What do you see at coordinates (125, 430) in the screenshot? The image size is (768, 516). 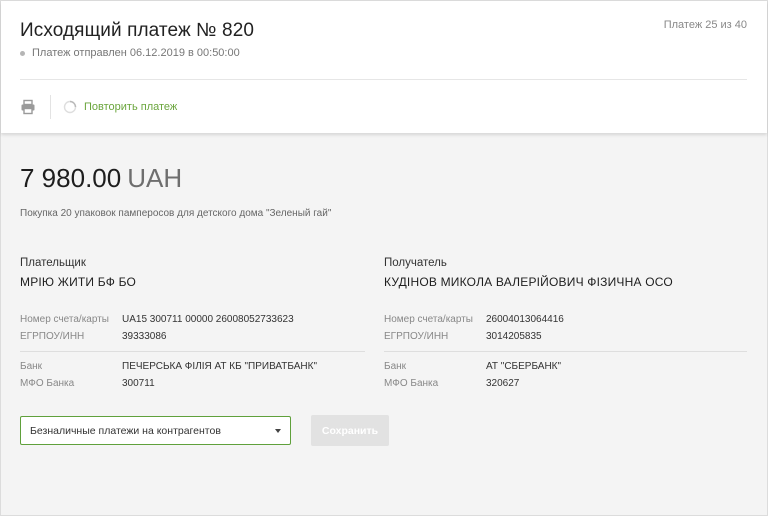 I see `category-select-value: Безналичные платежи на контрагентов` at bounding box center [125, 430].